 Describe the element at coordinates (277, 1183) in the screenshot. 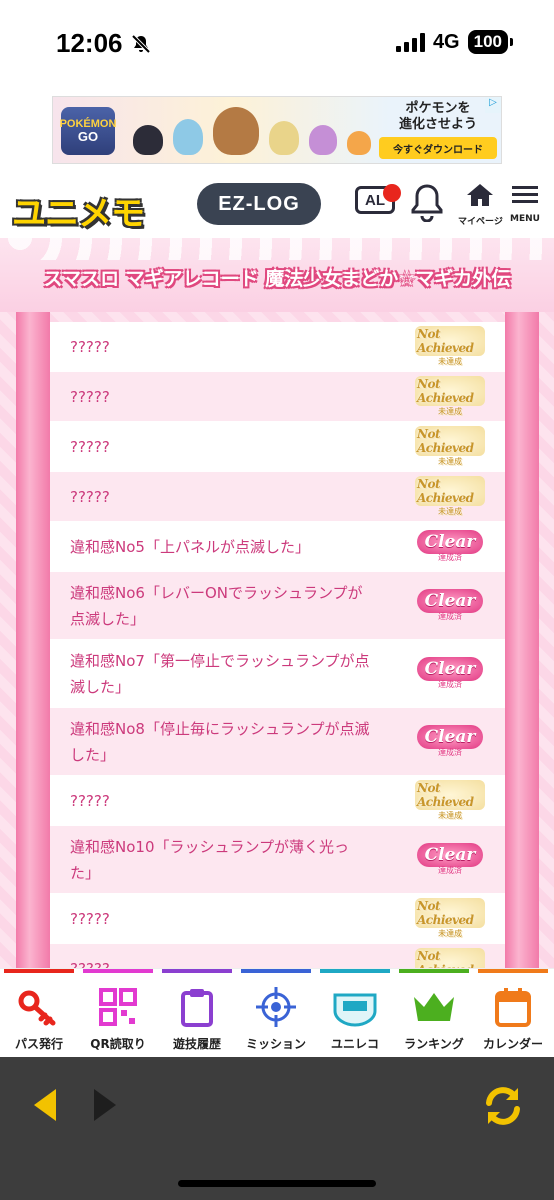

I see `home-indicator` at that location.